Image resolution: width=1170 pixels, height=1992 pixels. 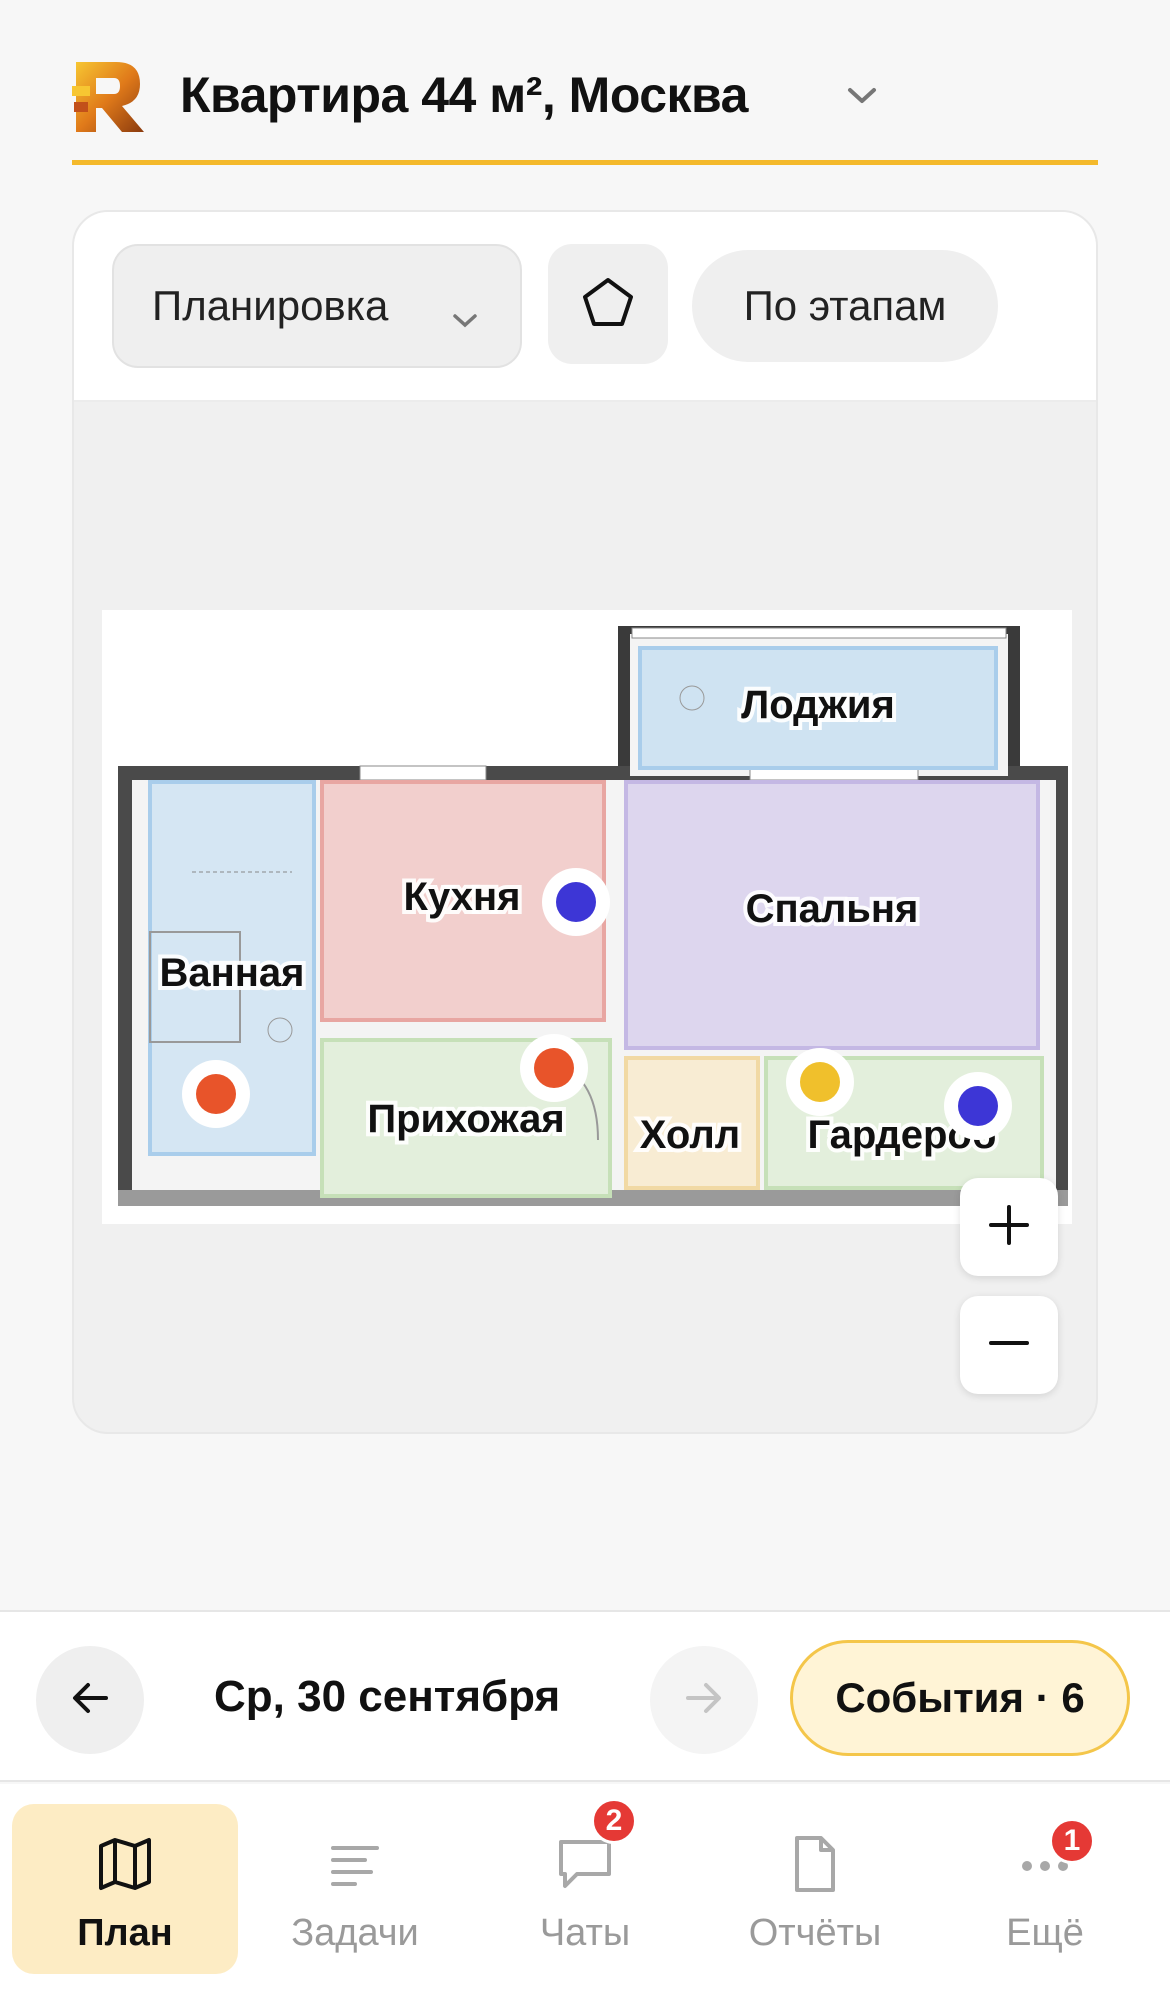 I want to click on current-date: Ср, 30 сентября, so click(x=387, y=1696).